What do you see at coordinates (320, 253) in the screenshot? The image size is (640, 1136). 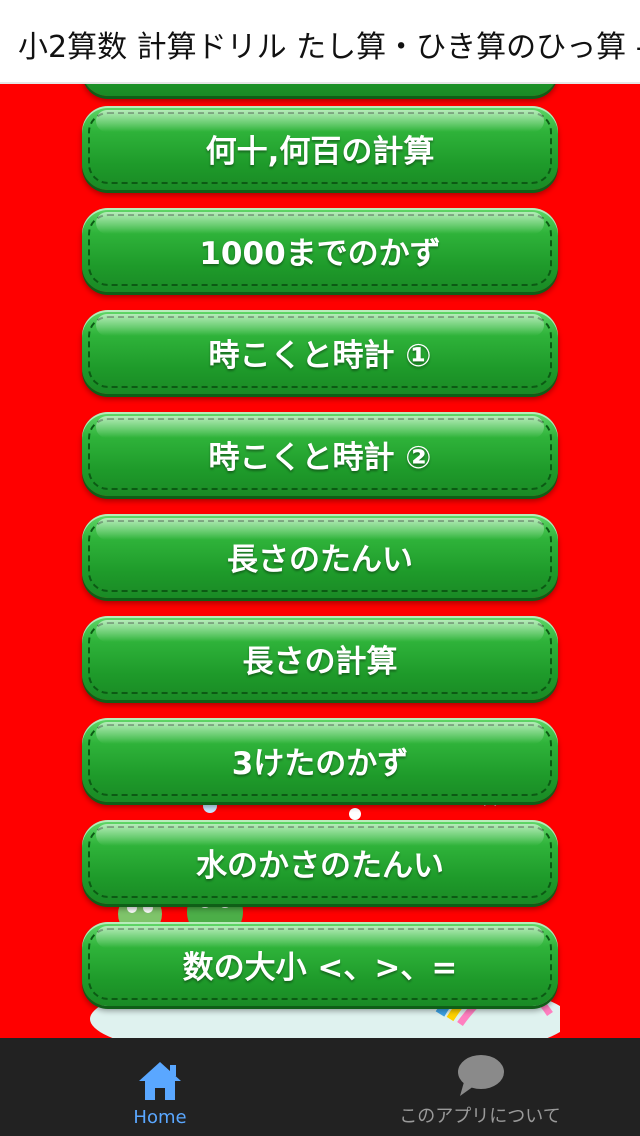 I see `menu-button-label: 1000までのかず` at bounding box center [320, 253].